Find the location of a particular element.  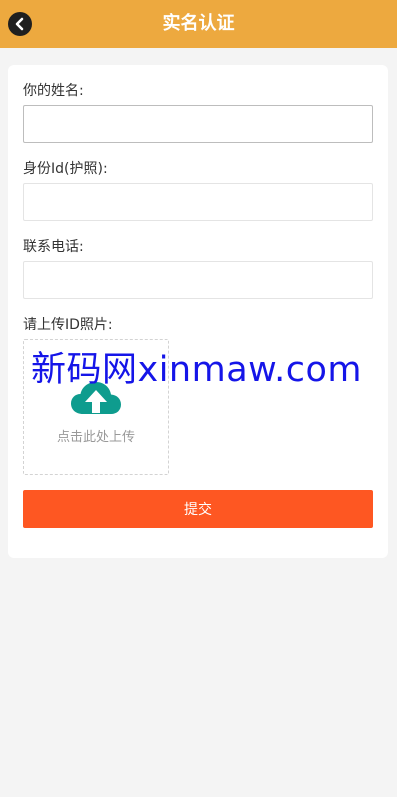

chevron-left-icon is located at coordinates (19, 24).